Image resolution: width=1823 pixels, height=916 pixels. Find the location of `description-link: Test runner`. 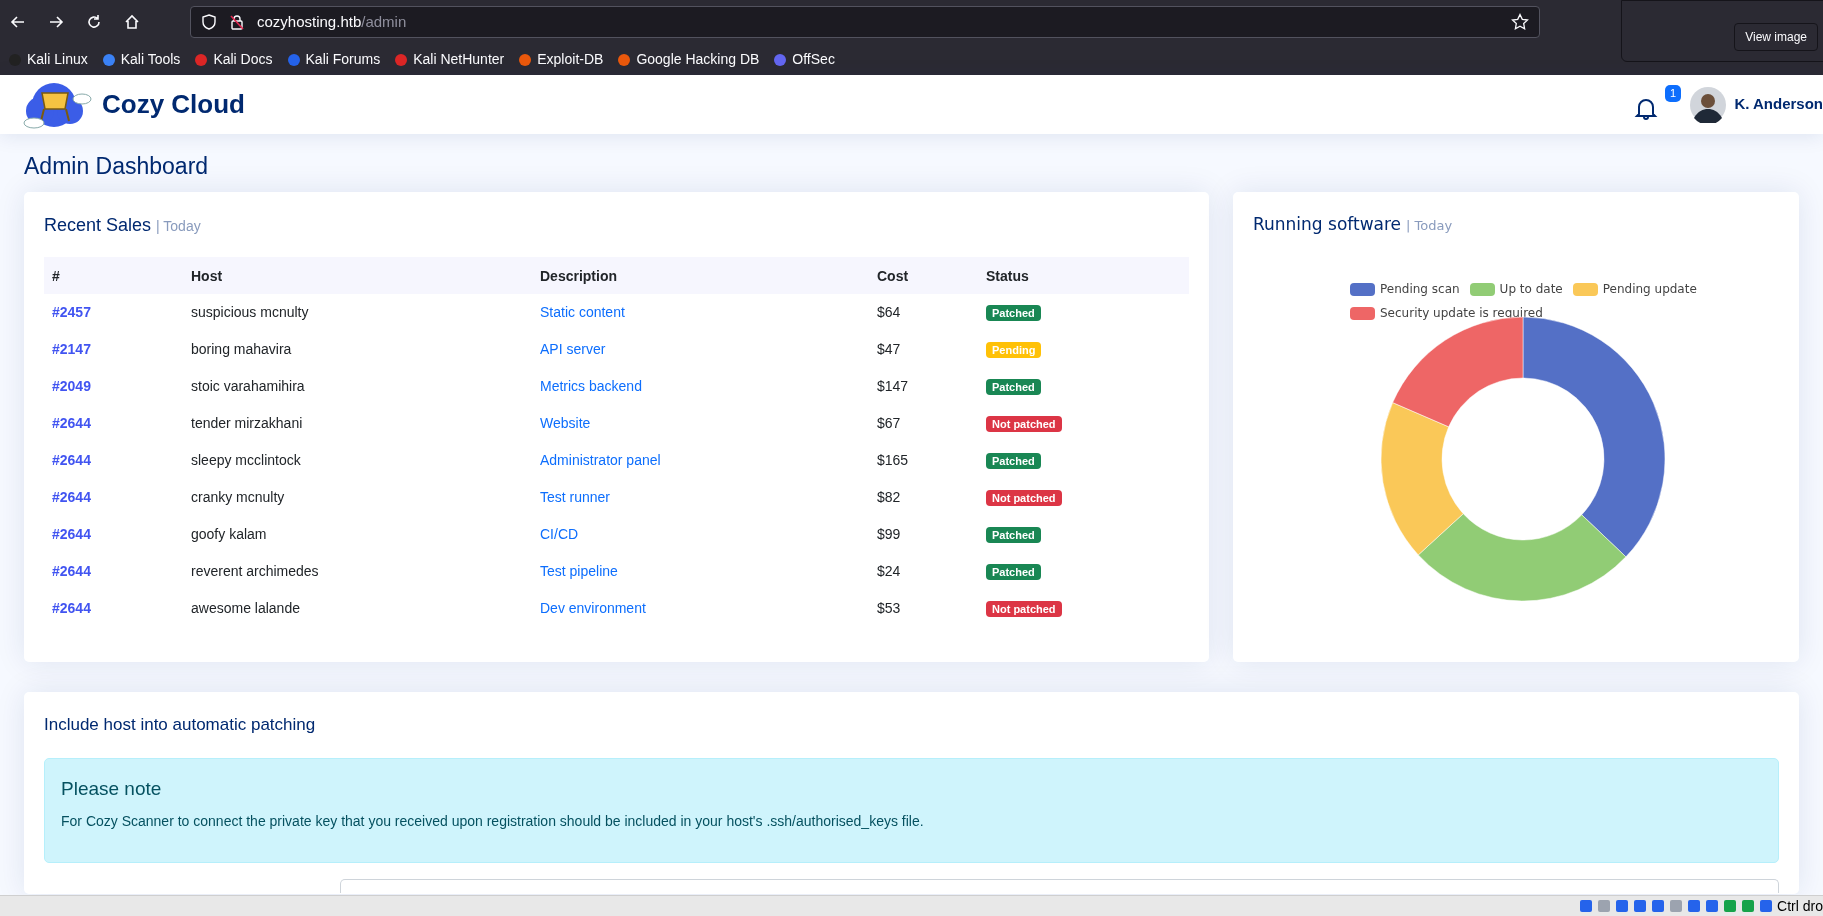

description-link: Test runner is located at coordinates (575, 497).